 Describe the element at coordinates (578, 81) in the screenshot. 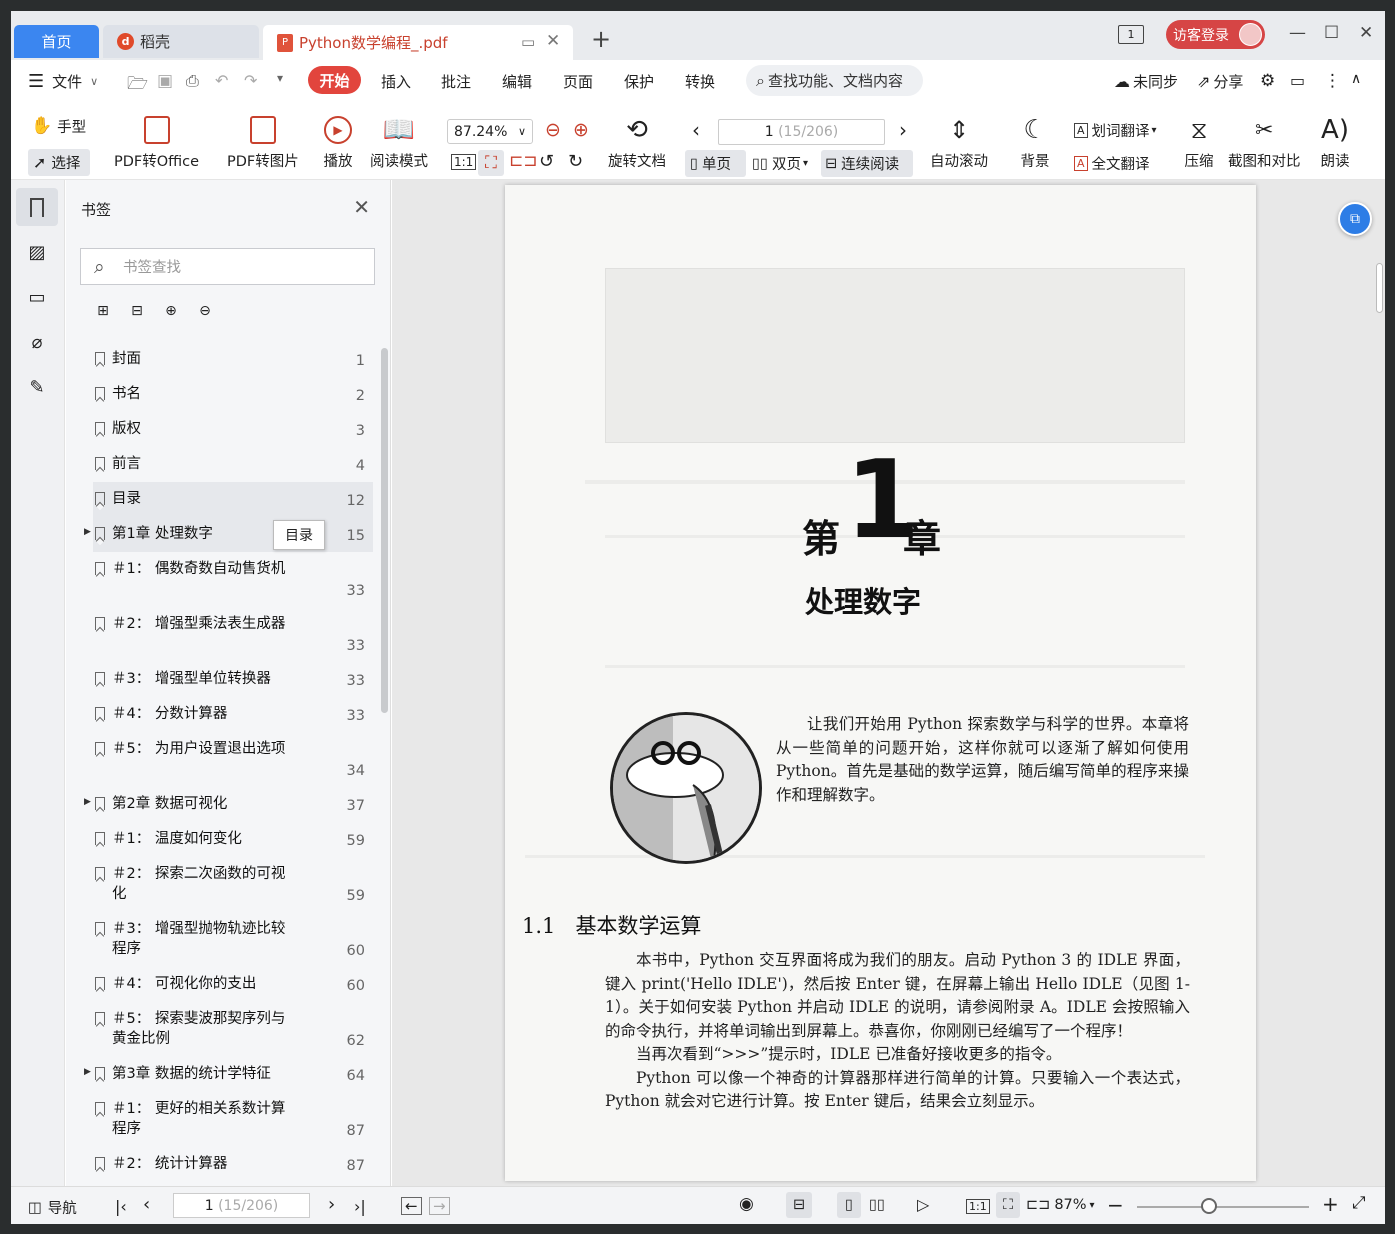

I see `tab-page: 页面` at that location.